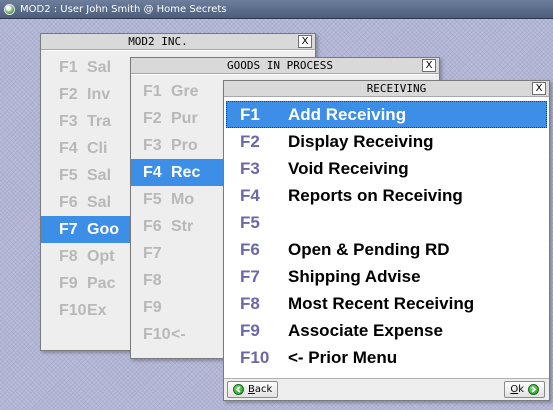 This screenshot has height=410, width=553. Describe the element at coordinates (178, 334) in the screenshot. I see `goods-menu-label: <-` at that location.